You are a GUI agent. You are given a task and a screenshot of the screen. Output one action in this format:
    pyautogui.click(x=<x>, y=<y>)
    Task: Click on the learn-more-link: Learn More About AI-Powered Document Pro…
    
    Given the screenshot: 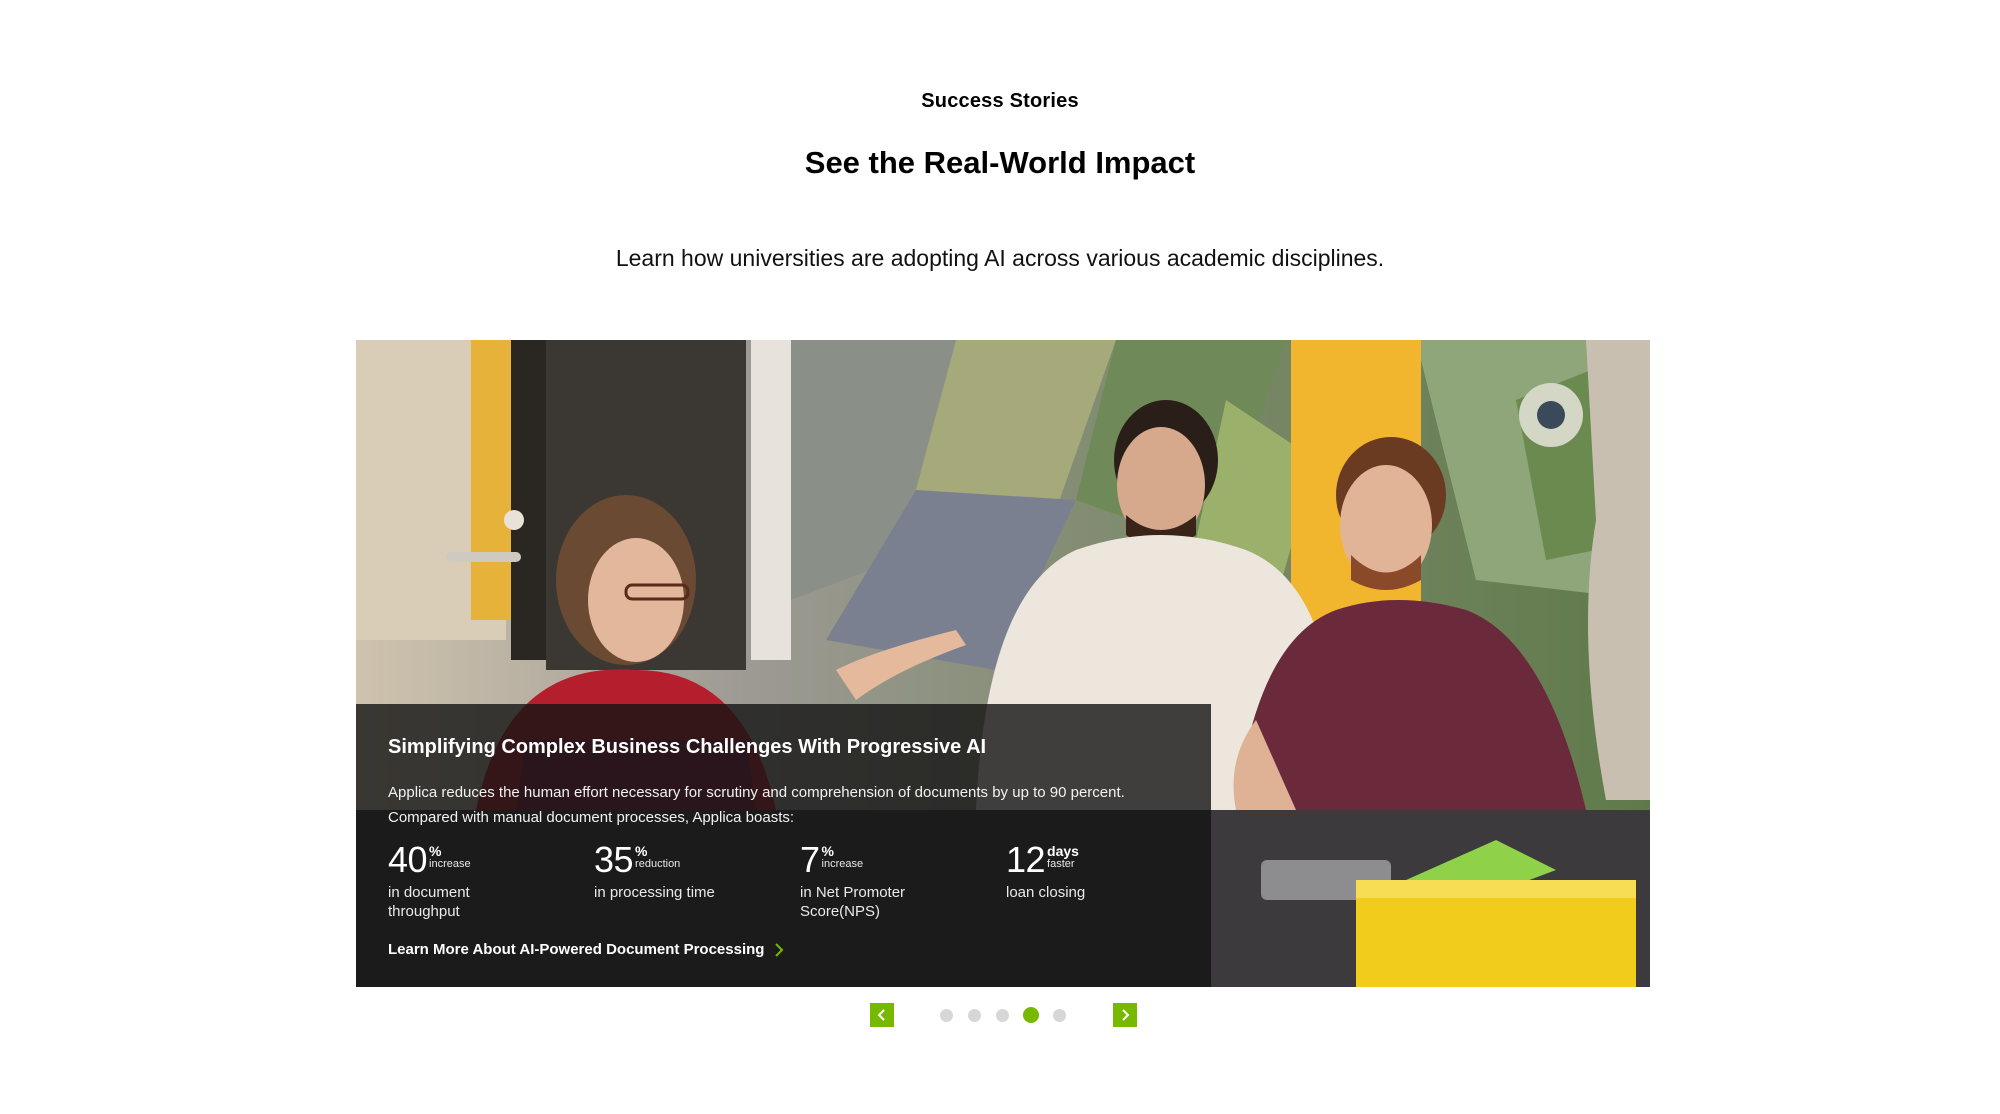 What is the action you would take?
    pyautogui.click(x=587, y=949)
    